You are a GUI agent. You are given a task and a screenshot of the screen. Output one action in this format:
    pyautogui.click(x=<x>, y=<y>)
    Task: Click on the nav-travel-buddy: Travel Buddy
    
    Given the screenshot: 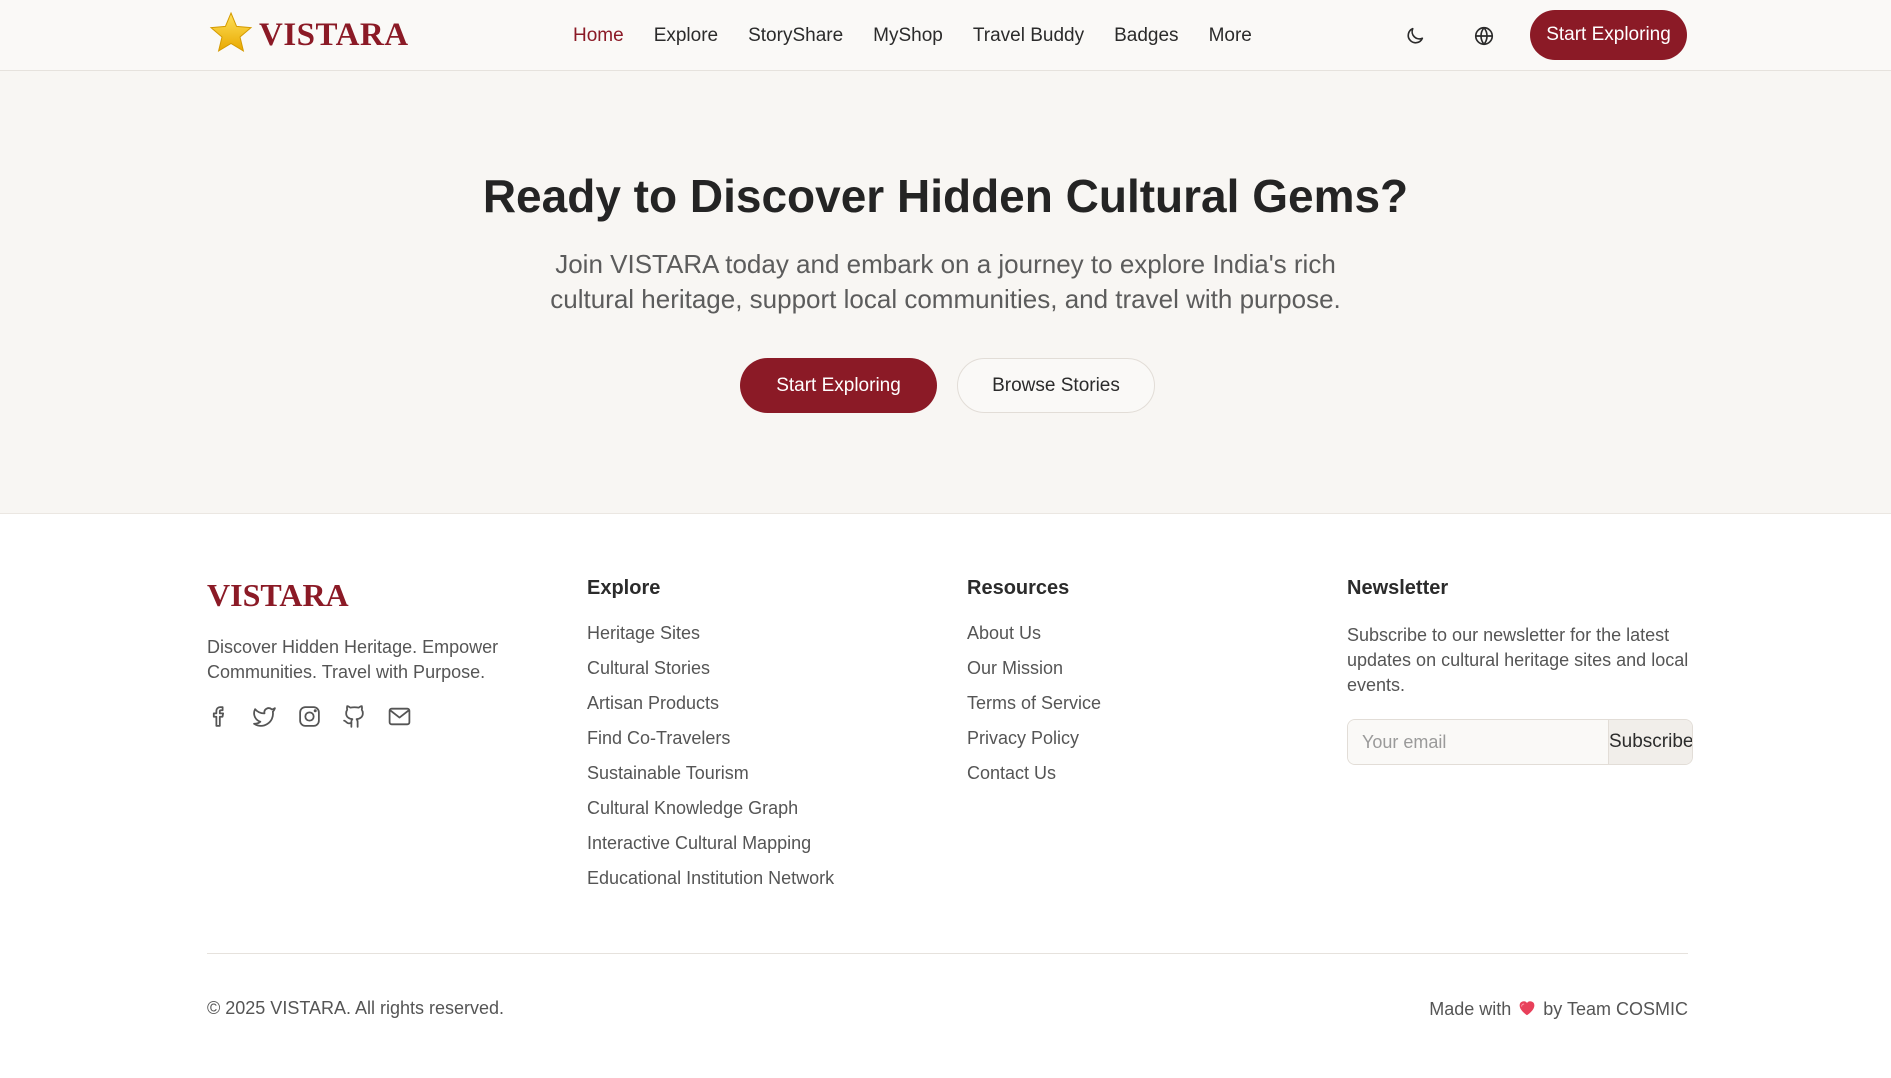 What is the action you would take?
    pyautogui.click(x=1028, y=36)
    